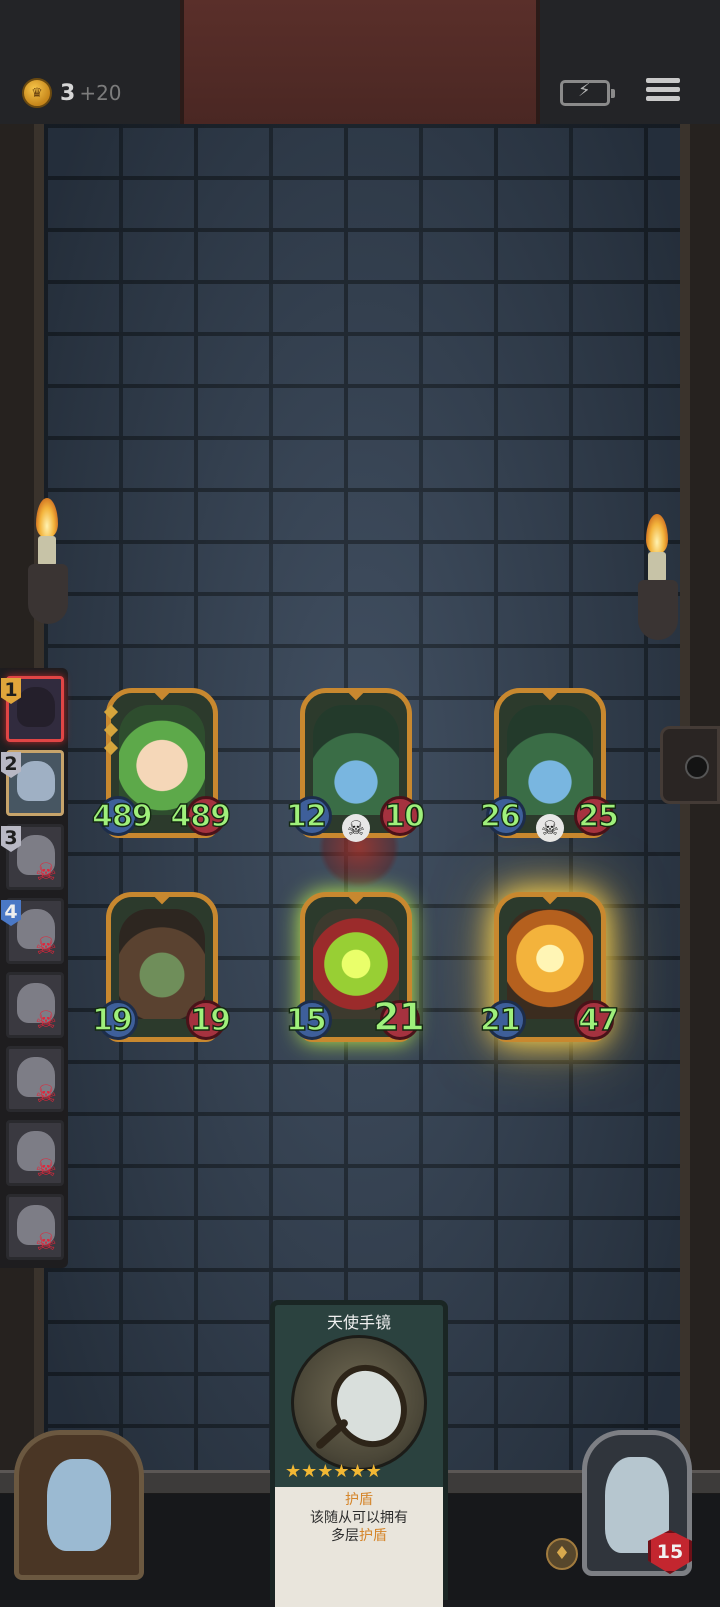 The width and height of the screenshot is (720, 1607). What do you see at coordinates (398, 1017) in the screenshot?
I see `unit-health: 21` at bounding box center [398, 1017].